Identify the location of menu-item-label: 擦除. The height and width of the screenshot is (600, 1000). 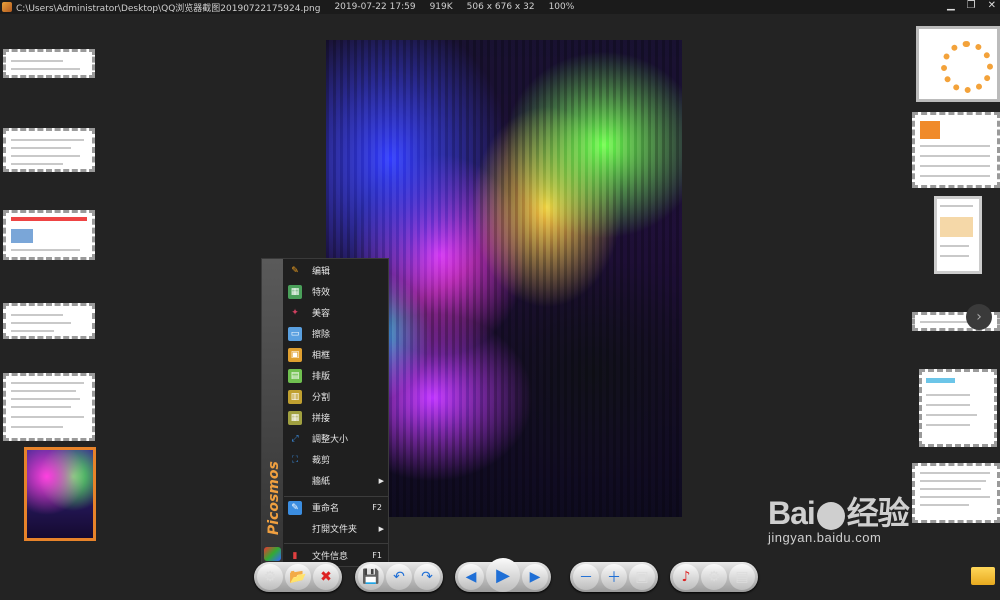
(321, 335).